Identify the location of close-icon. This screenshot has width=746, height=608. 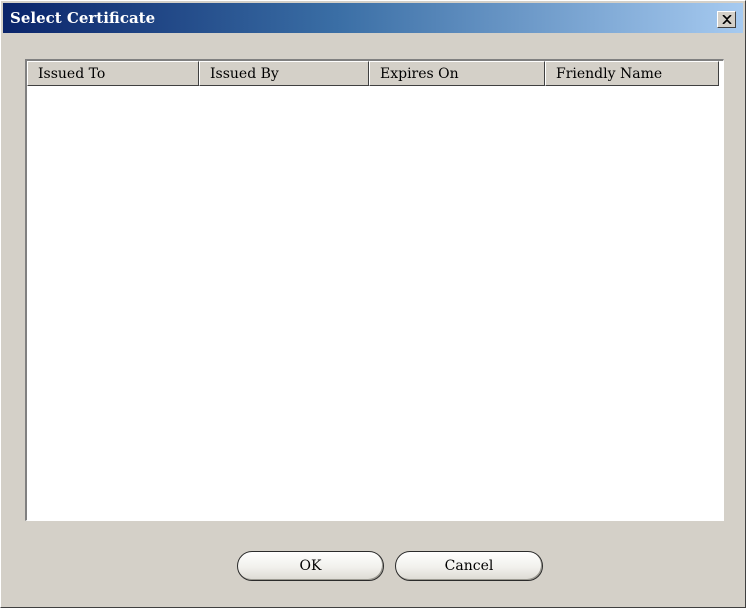
(726, 19).